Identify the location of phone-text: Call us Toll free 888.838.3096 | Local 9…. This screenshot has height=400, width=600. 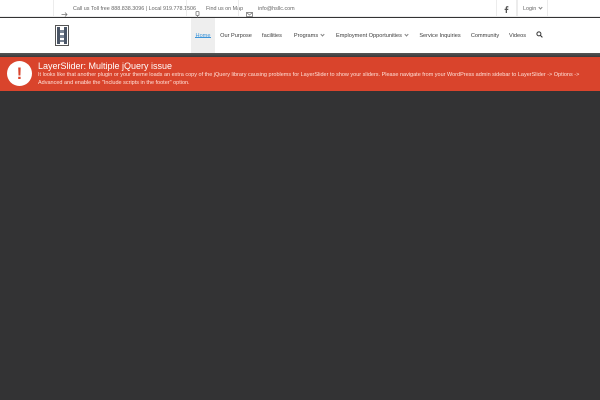
(134, 8).